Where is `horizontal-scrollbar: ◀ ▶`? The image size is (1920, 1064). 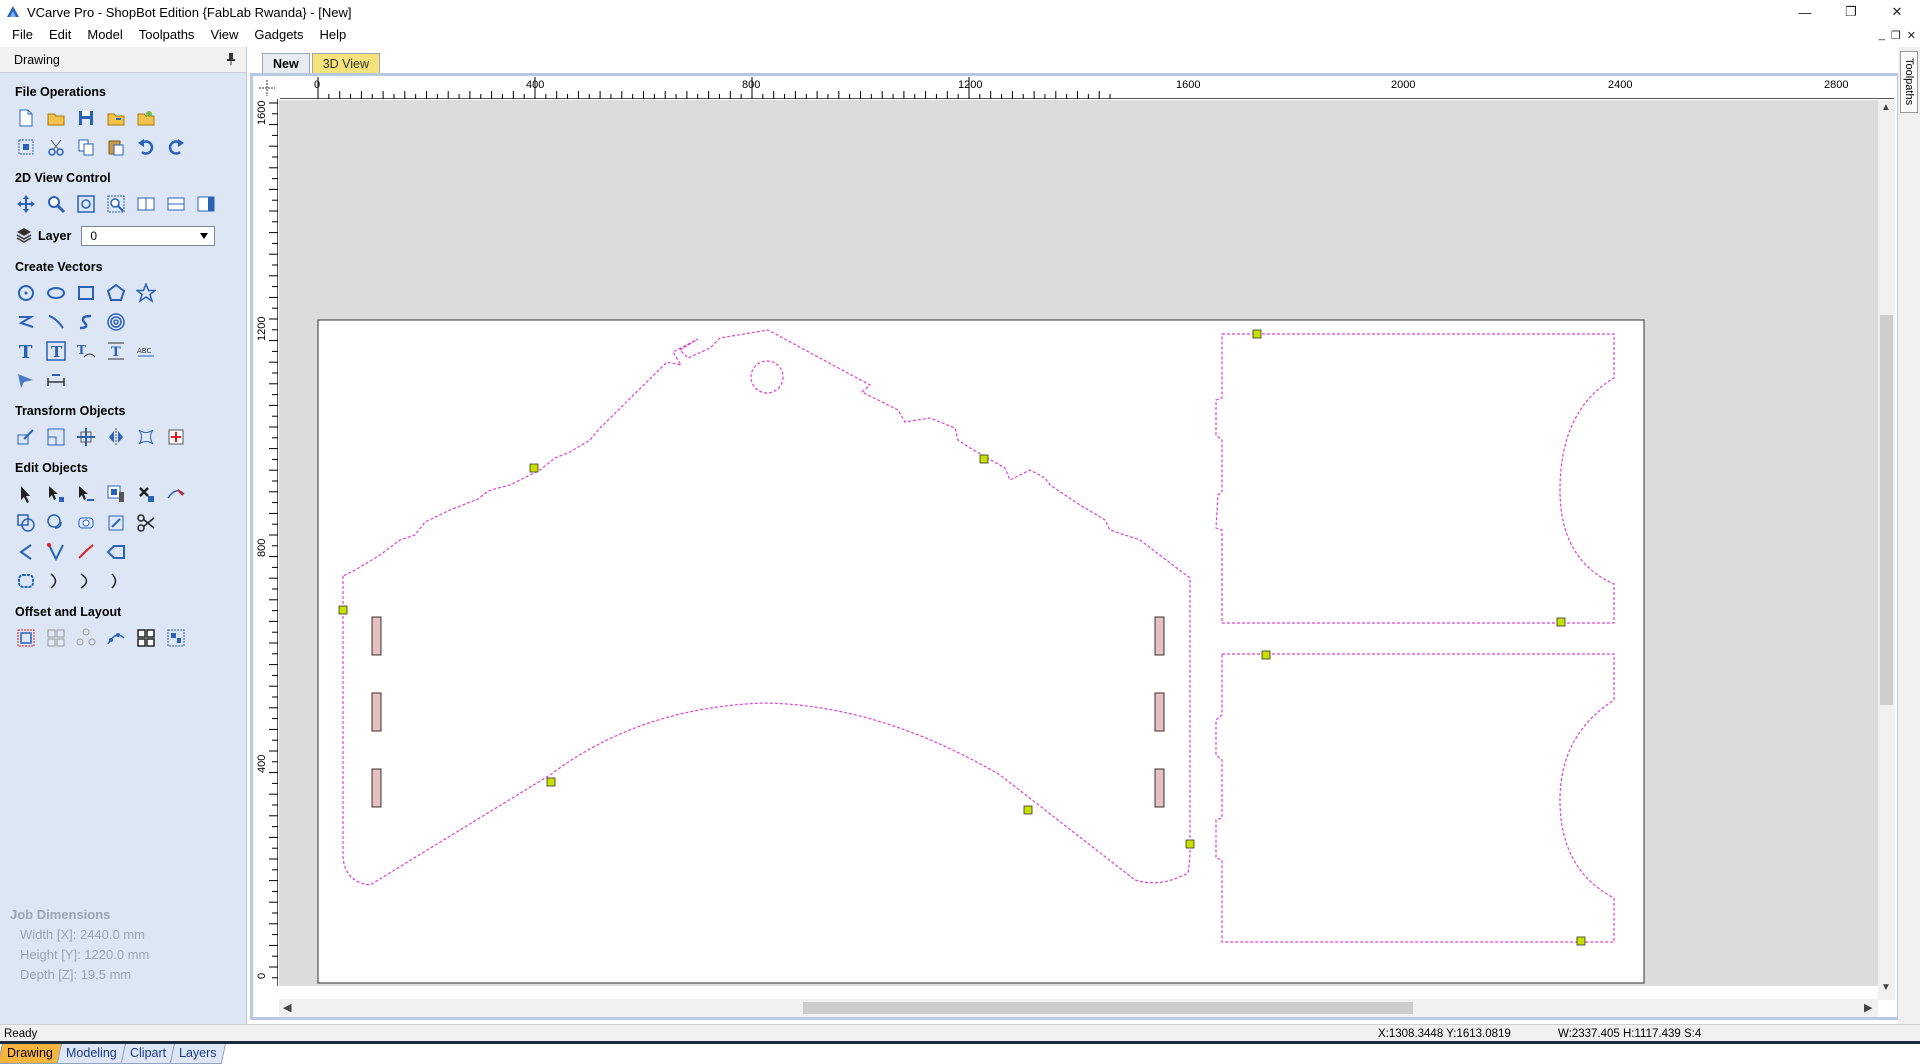
horizontal-scrollbar: ◀ ▶ is located at coordinates (1078, 1008).